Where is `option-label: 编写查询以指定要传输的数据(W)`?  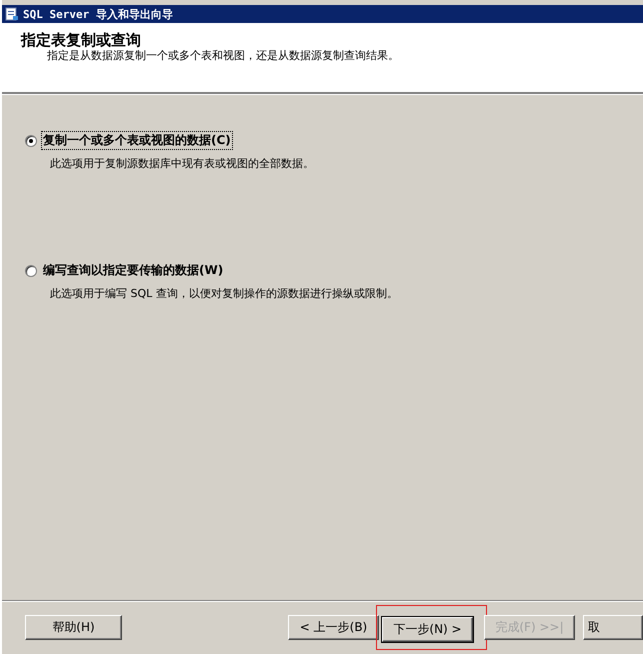
option-label: 编写查询以指定要传输的数据(W) is located at coordinates (133, 270).